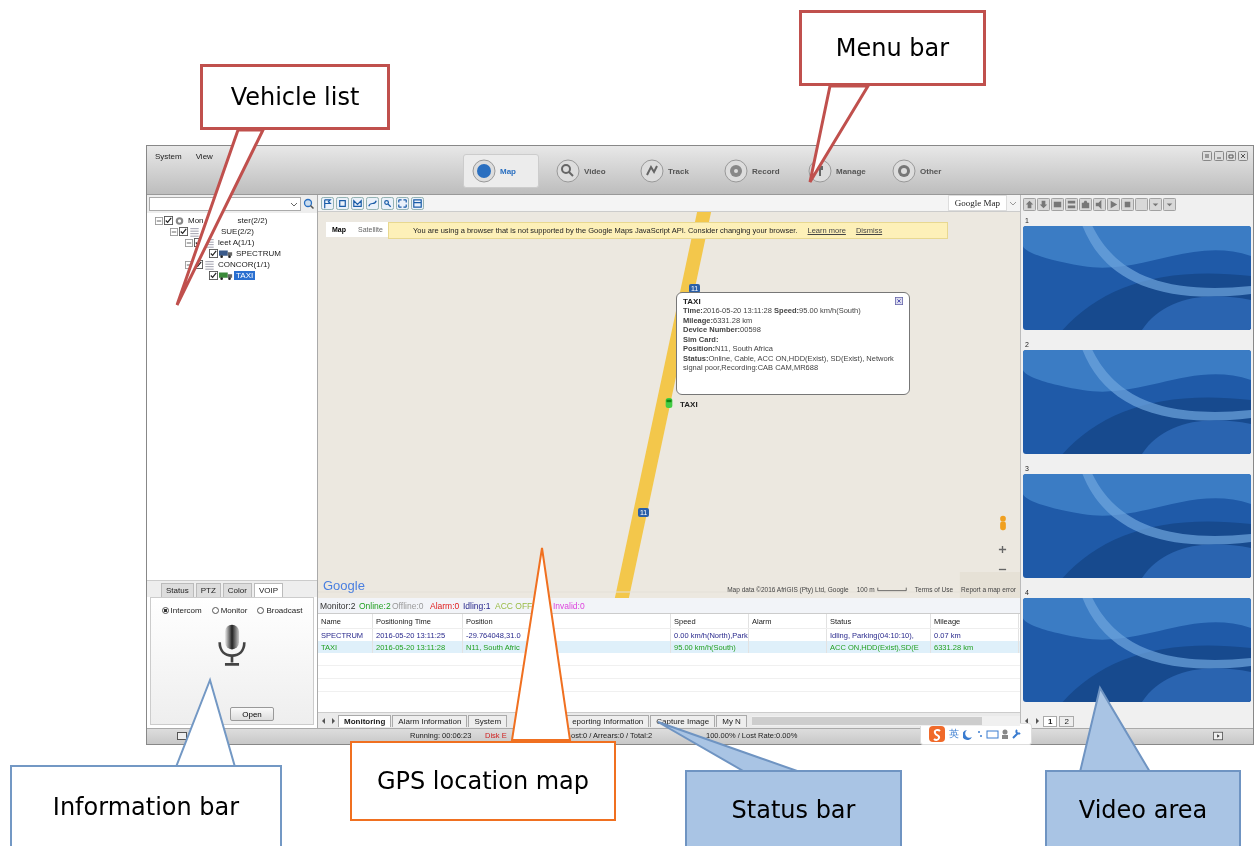 The image size is (1256, 846). I want to click on nav-button: Video, so click(585, 171).